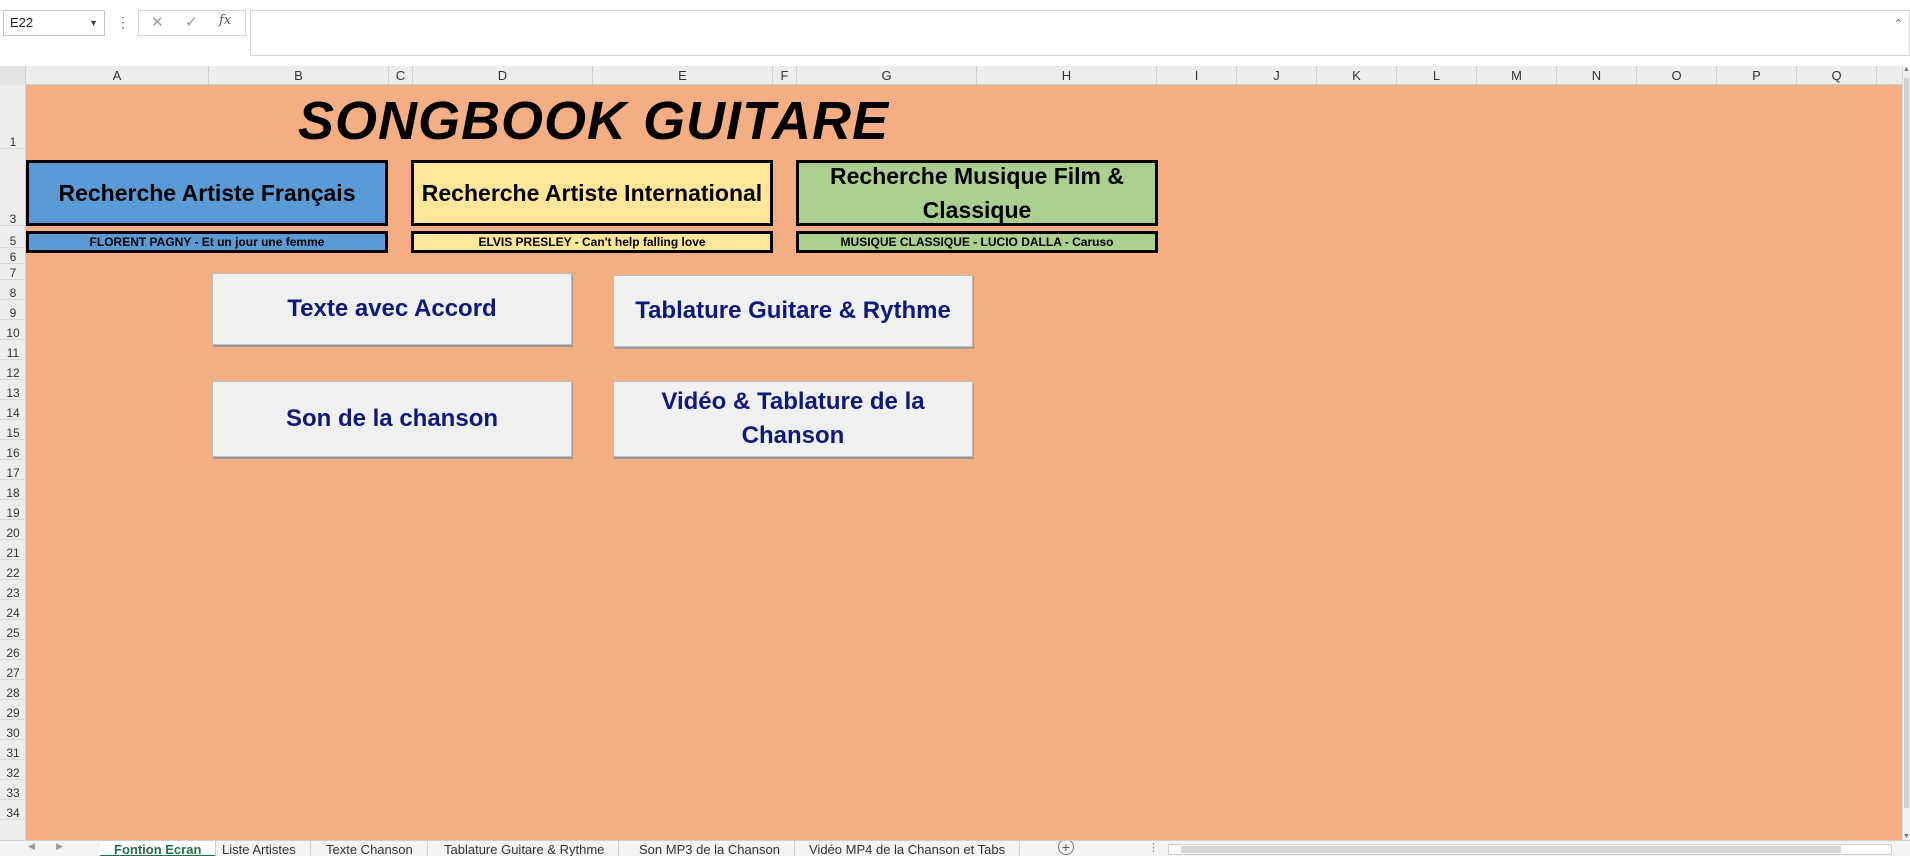 The image size is (1910, 856). Describe the element at coordinates (392, 419) in the screenshot. I see `son-chanson-button: Son de la chanson` at that location.